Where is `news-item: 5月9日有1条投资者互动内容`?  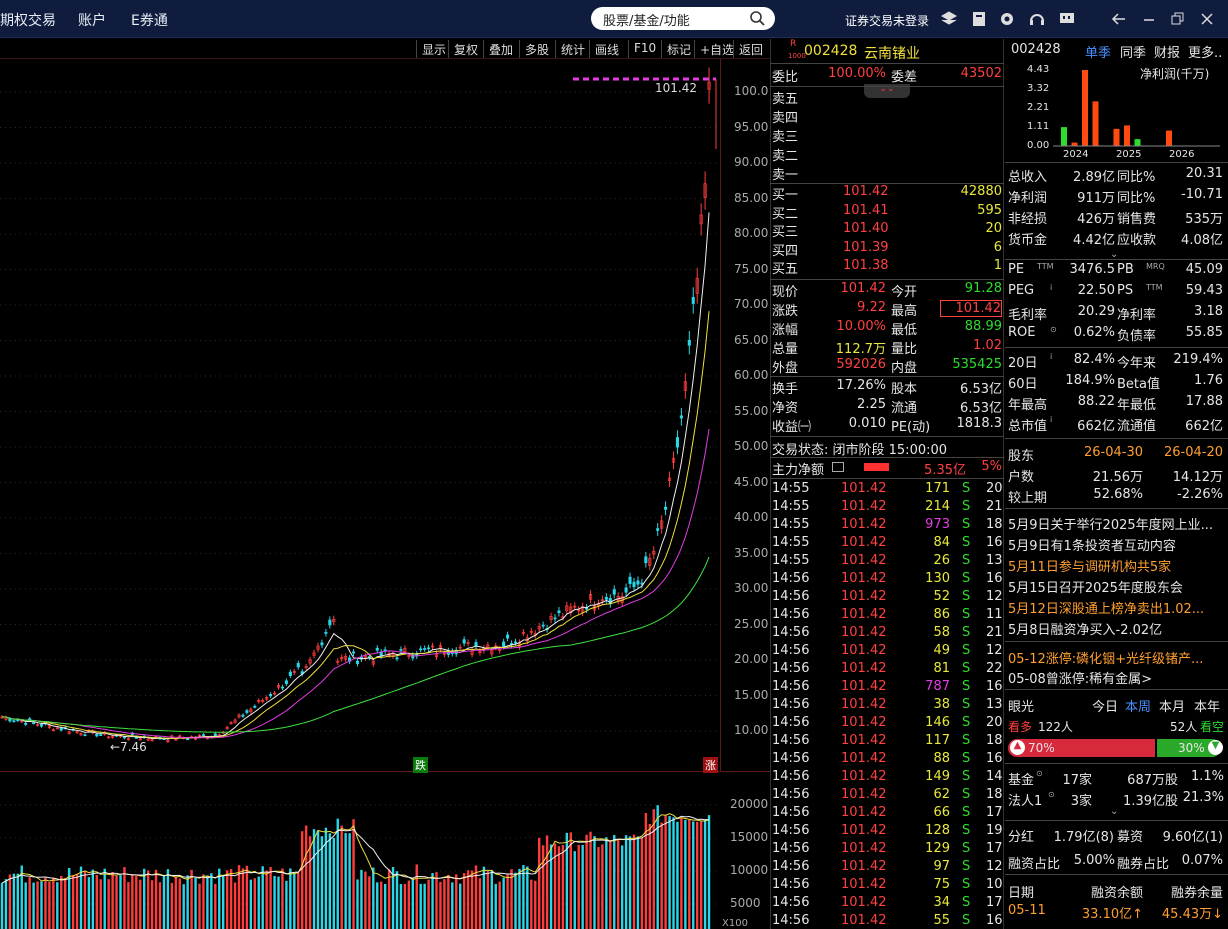 news-item: 5月9日有1条投资者互动内容 is located at coordinates (1092, 544).